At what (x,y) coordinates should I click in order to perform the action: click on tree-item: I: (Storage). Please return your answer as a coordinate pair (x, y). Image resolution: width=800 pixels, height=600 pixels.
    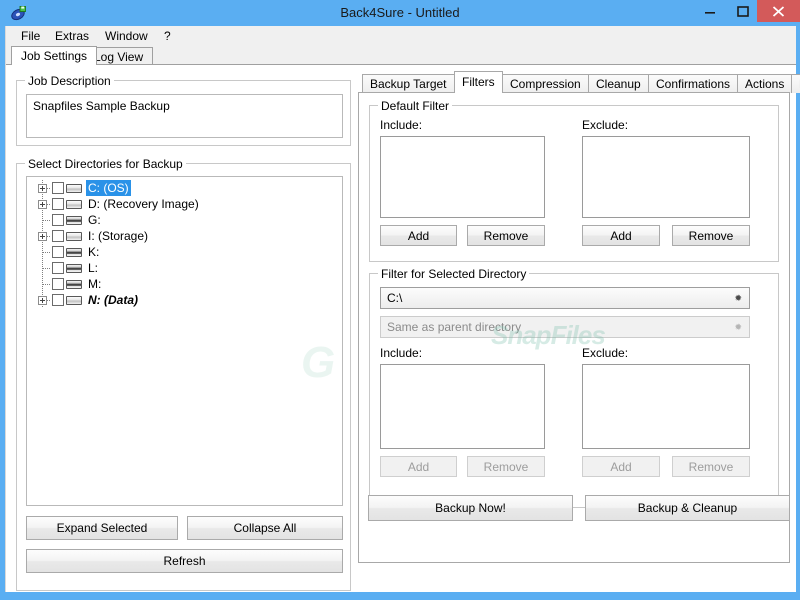
    Looking at the image, I should click on (184, 236).